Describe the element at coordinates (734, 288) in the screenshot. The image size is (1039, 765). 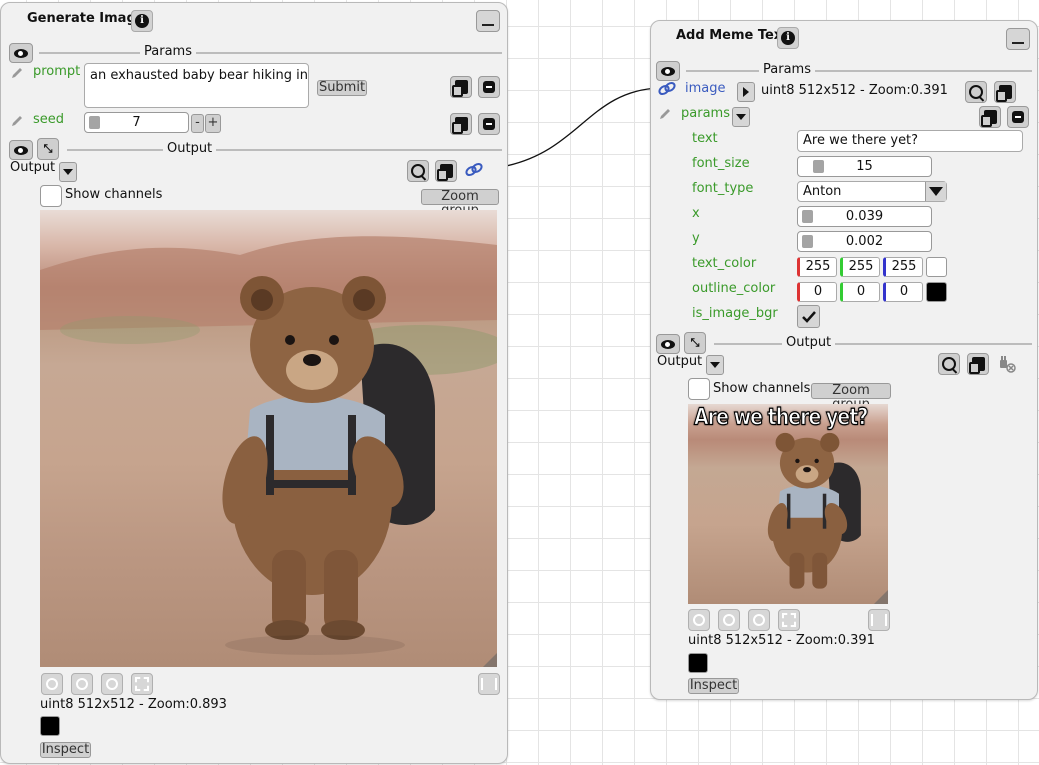
I see `outline-color-label: outline_color` at that location.